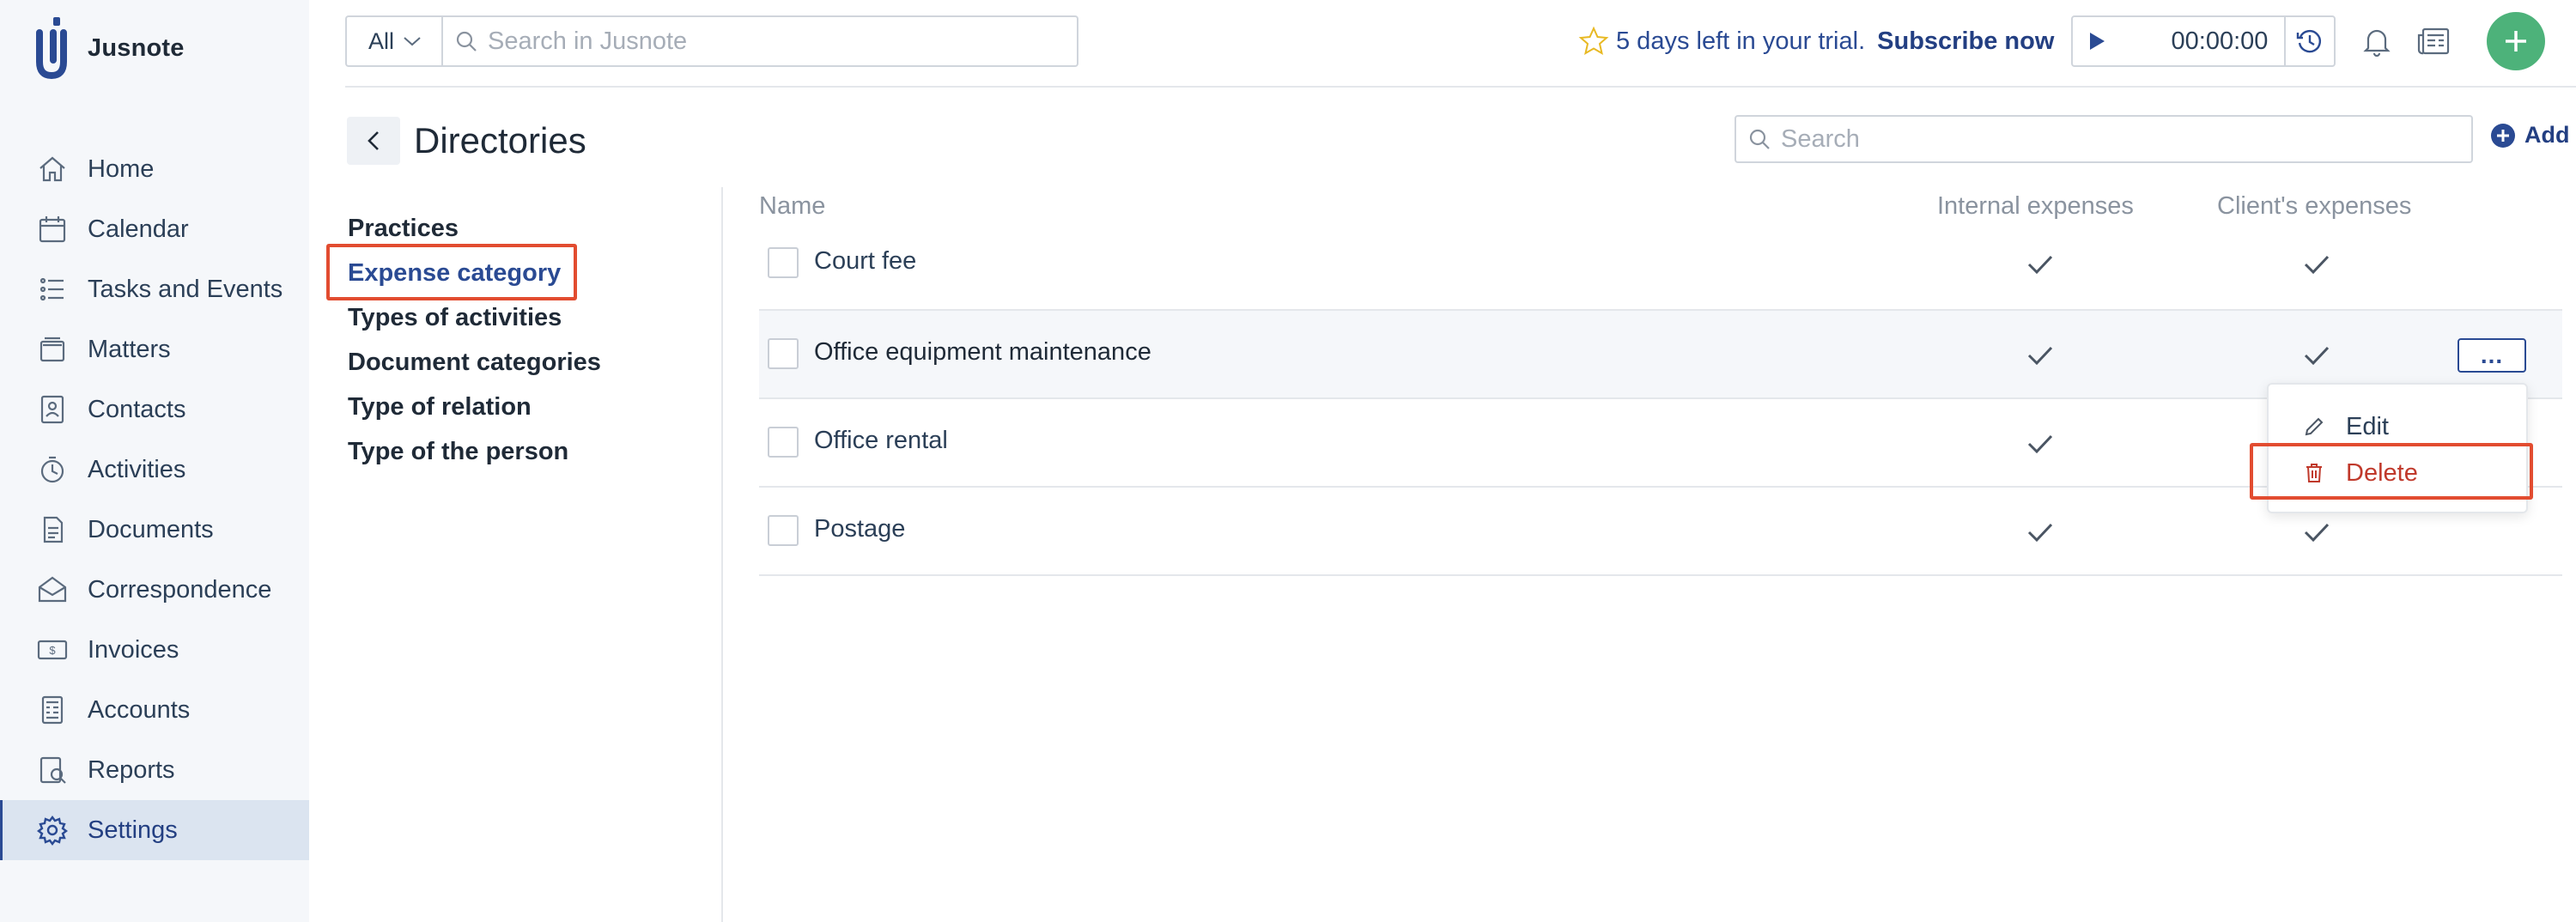 This screenshot has width=2576, height=922. What do you see at coordinates (2434, 41) in the screenshot?
I see `news-button` at bounding box center [2434, 41].